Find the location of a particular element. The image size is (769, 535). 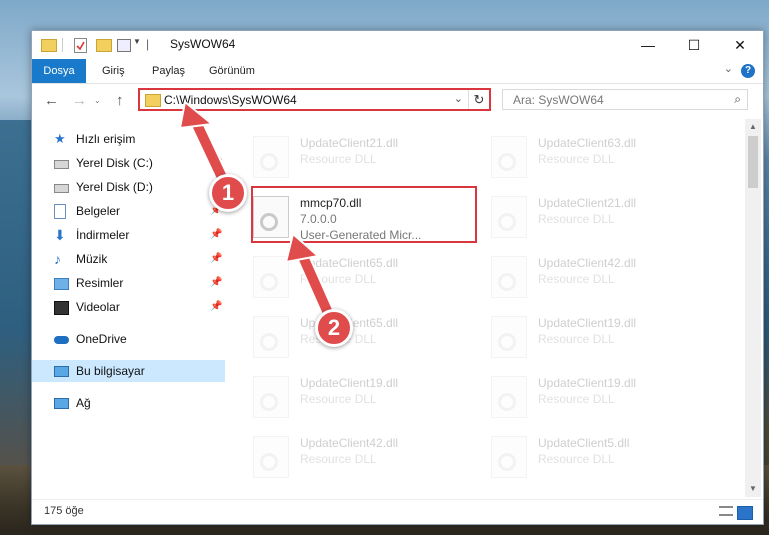

video-icon is located at coordinates (61, 308).